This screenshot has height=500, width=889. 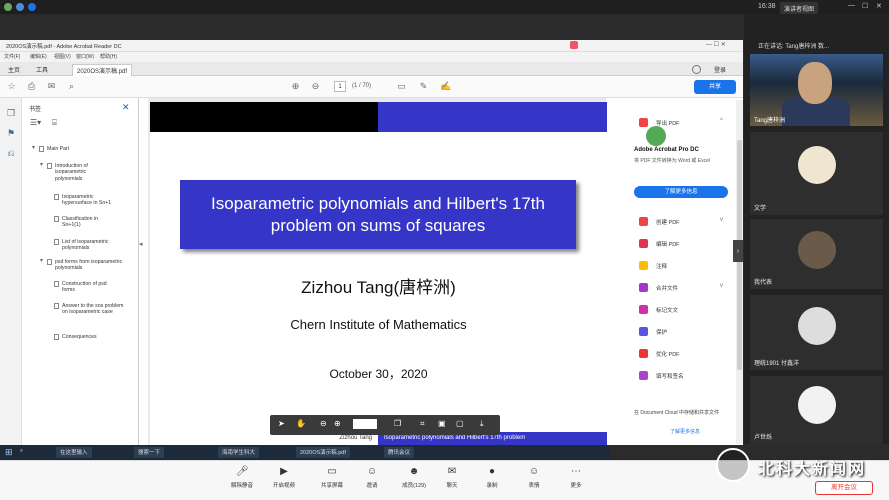 What do you see at coordinates (365, 424) in the screenshot?
I see `zoom-level: 171%` at bounding box center [365, 424].